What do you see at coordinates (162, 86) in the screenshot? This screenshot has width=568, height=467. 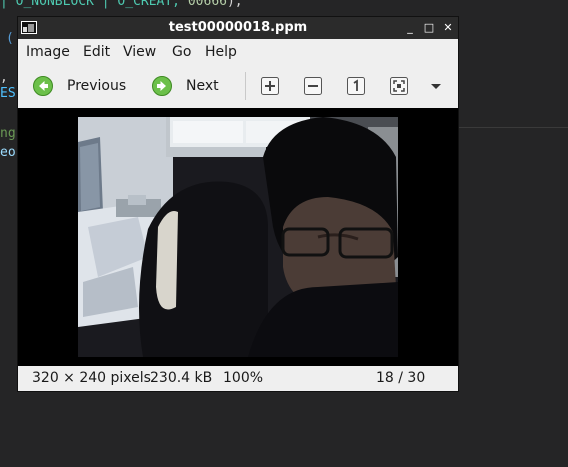 I see `arrow-right-icon` at bounding box center [162, 86].